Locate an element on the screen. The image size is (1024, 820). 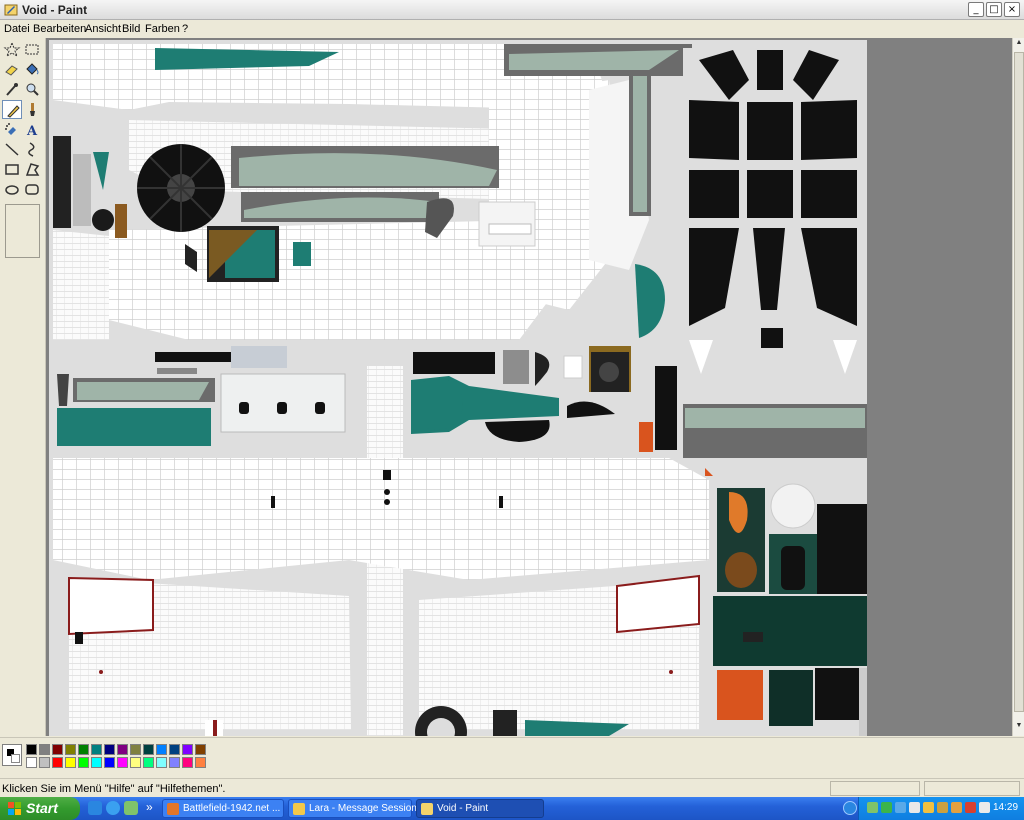
background-color is located at coordinates (15, 758).